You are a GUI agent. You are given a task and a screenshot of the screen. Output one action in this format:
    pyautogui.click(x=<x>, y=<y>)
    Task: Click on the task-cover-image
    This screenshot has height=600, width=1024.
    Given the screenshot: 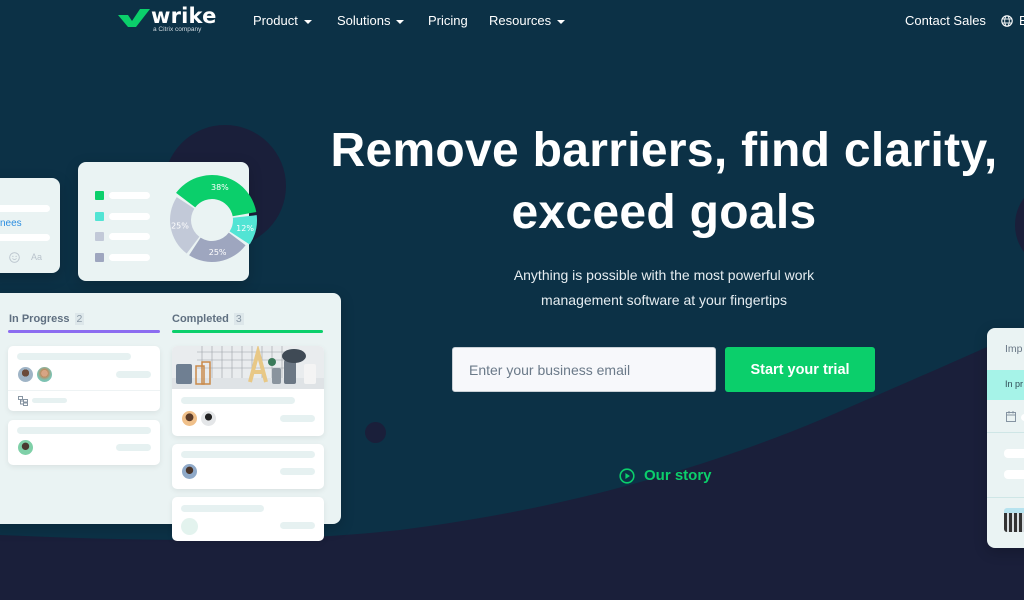 What is the action you would take?
    pyautogui.click(x=248, y=367)
    